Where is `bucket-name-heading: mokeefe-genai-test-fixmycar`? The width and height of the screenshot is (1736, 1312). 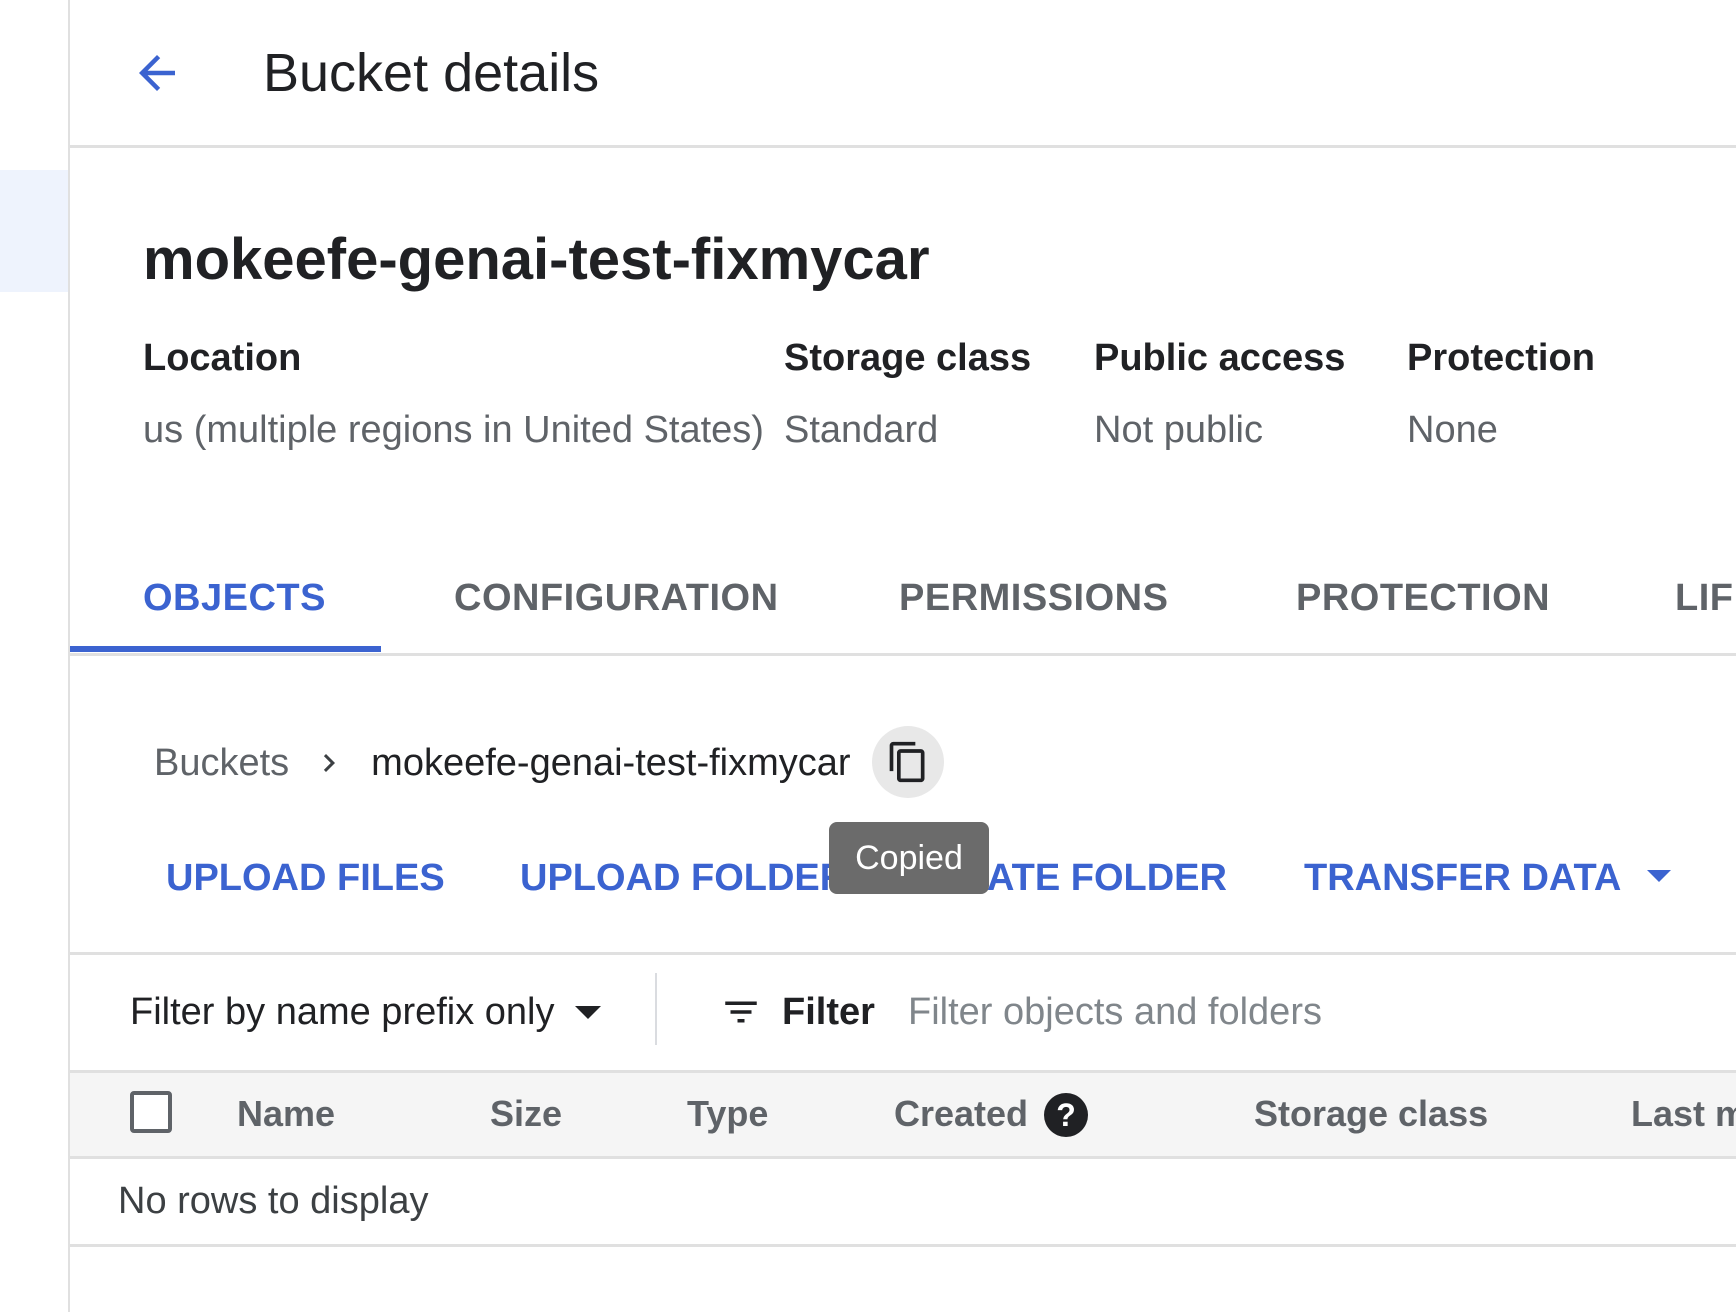
bucket-name-heading: mokeefe-genai-test-fixmycar is located at coordinates (536, 259).